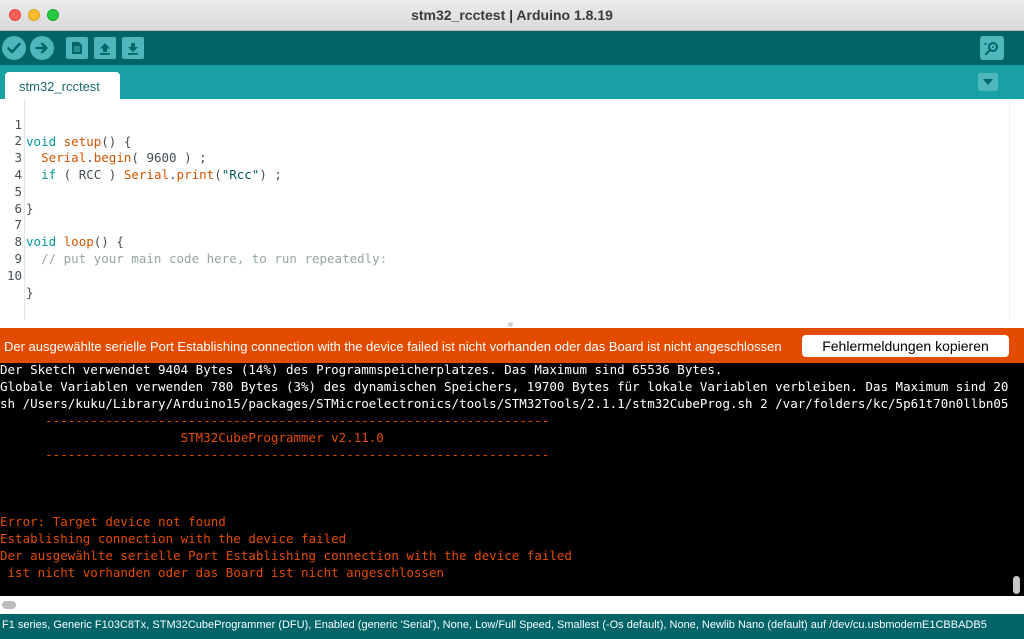 The image size is (1024, 639). Describe the element at coordinates (500, 224) in the screenshot. I see `code-line: 7 void loop() {` at that location.